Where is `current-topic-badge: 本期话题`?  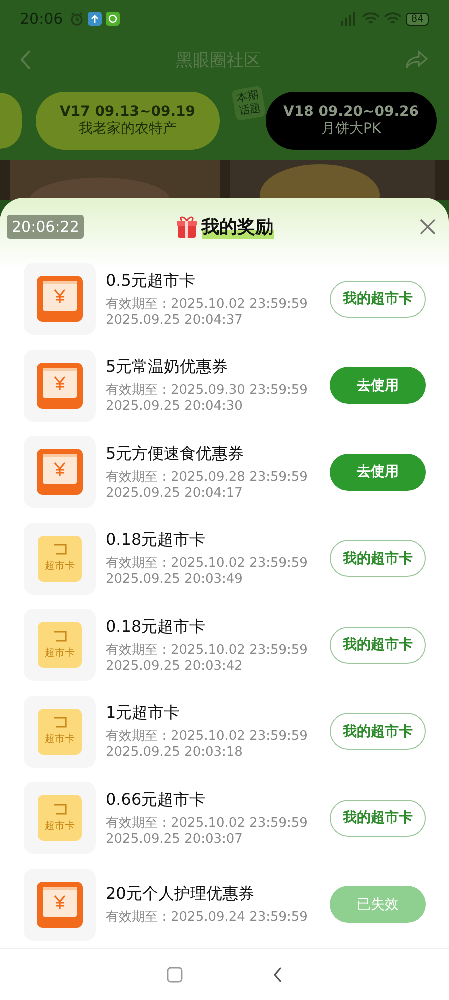 current-topic-badge: 本期话题 is located at coordinates (248, 104).